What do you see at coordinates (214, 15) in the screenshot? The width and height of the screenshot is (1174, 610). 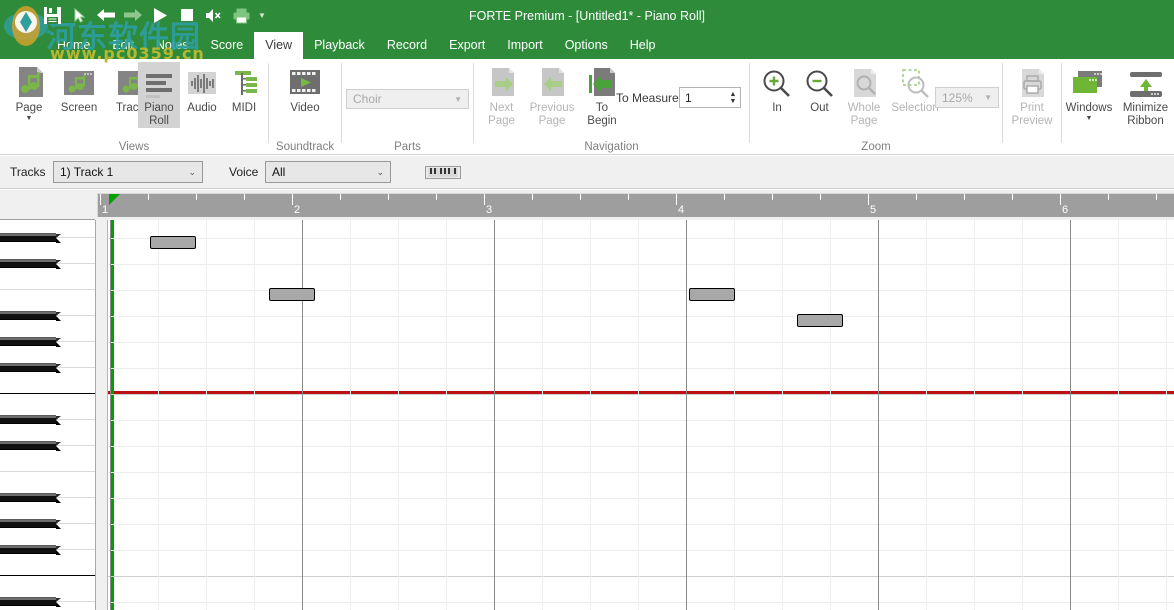 I see `mute-icon` at bounding box center [214, 15].